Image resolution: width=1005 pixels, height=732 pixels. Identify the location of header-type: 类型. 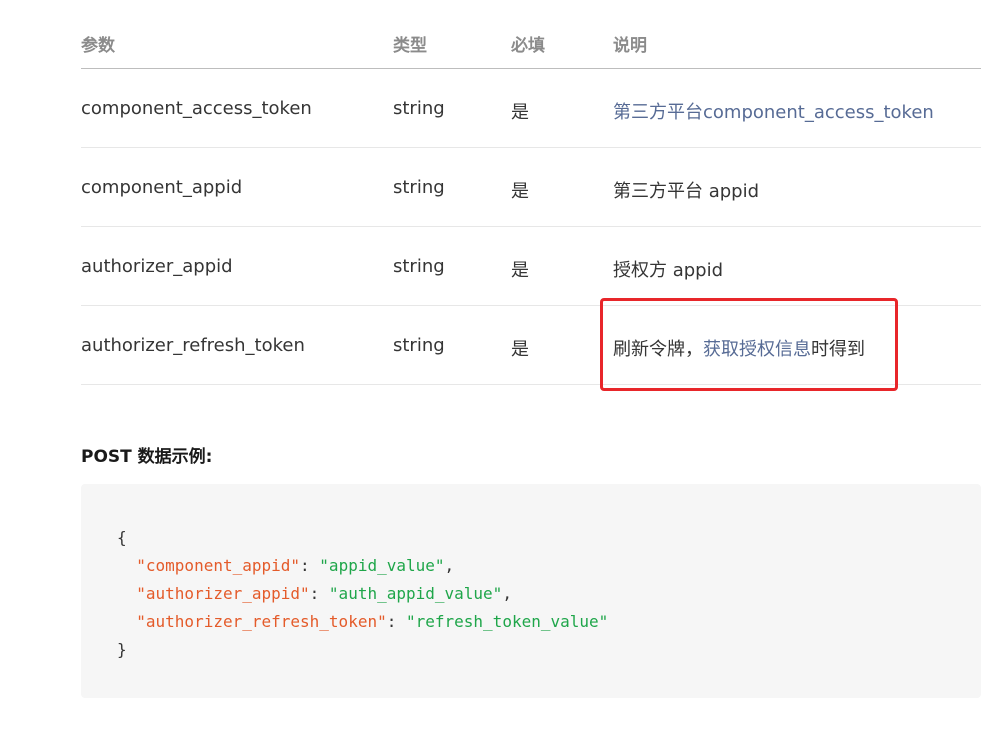
(410, 46).